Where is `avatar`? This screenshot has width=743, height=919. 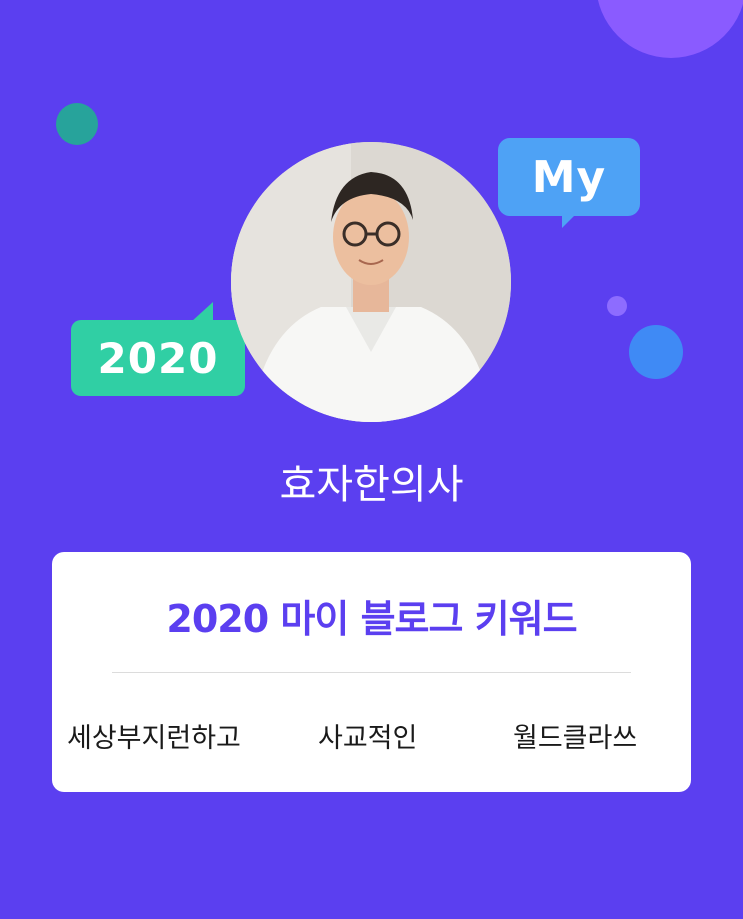 avatar is located at coordinates (371, 282).